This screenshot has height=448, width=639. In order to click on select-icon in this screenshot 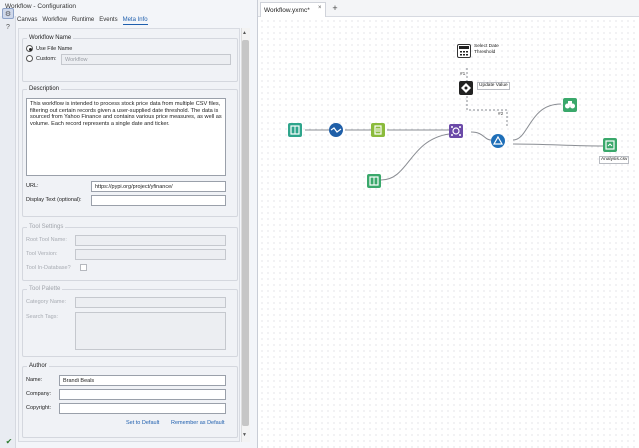, I will do `click(378, 130)`.